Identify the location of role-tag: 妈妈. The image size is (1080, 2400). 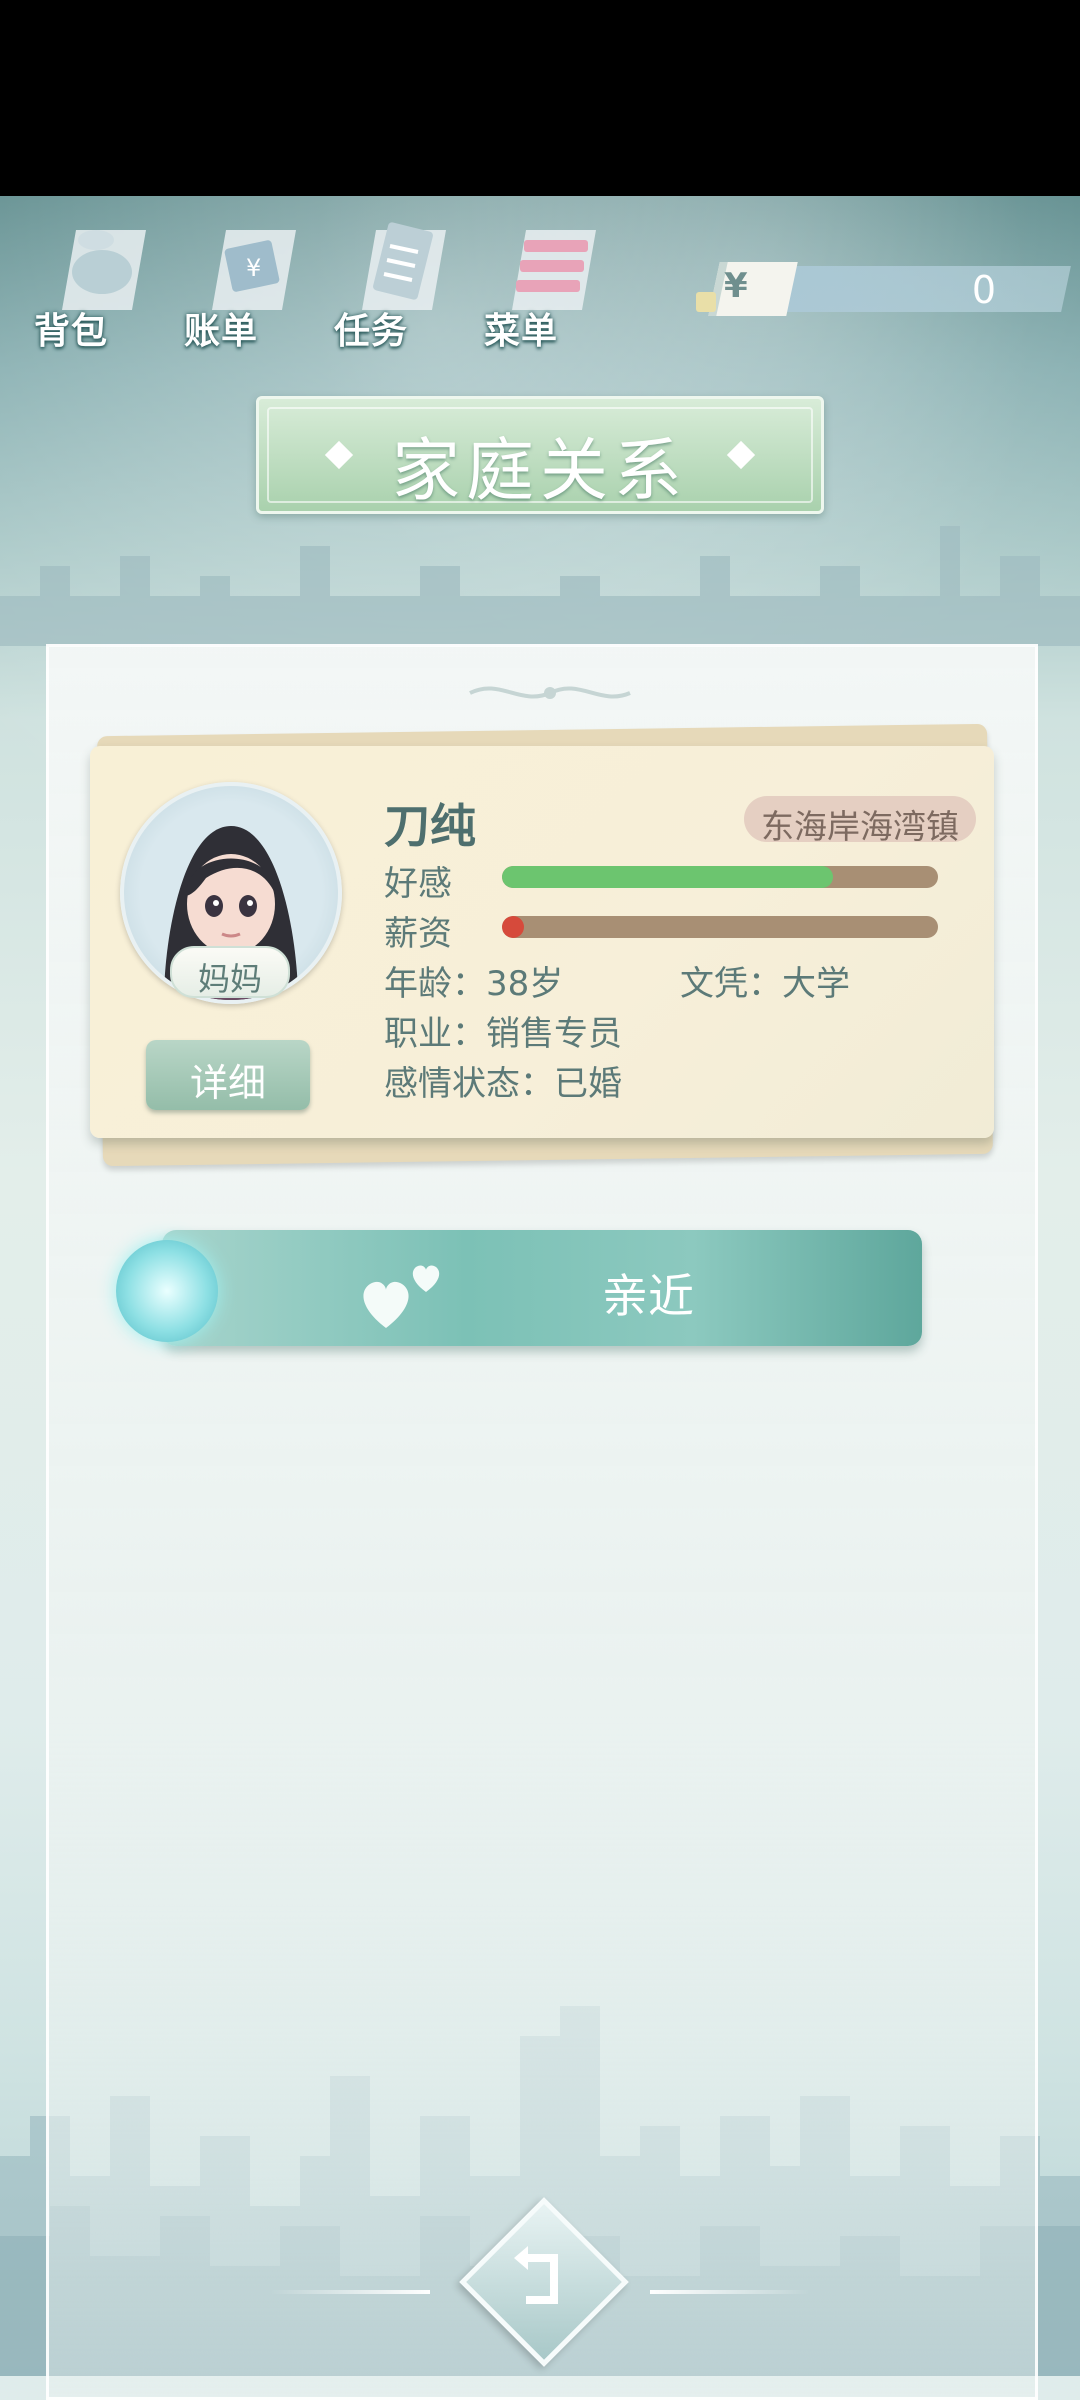
(230, 972).